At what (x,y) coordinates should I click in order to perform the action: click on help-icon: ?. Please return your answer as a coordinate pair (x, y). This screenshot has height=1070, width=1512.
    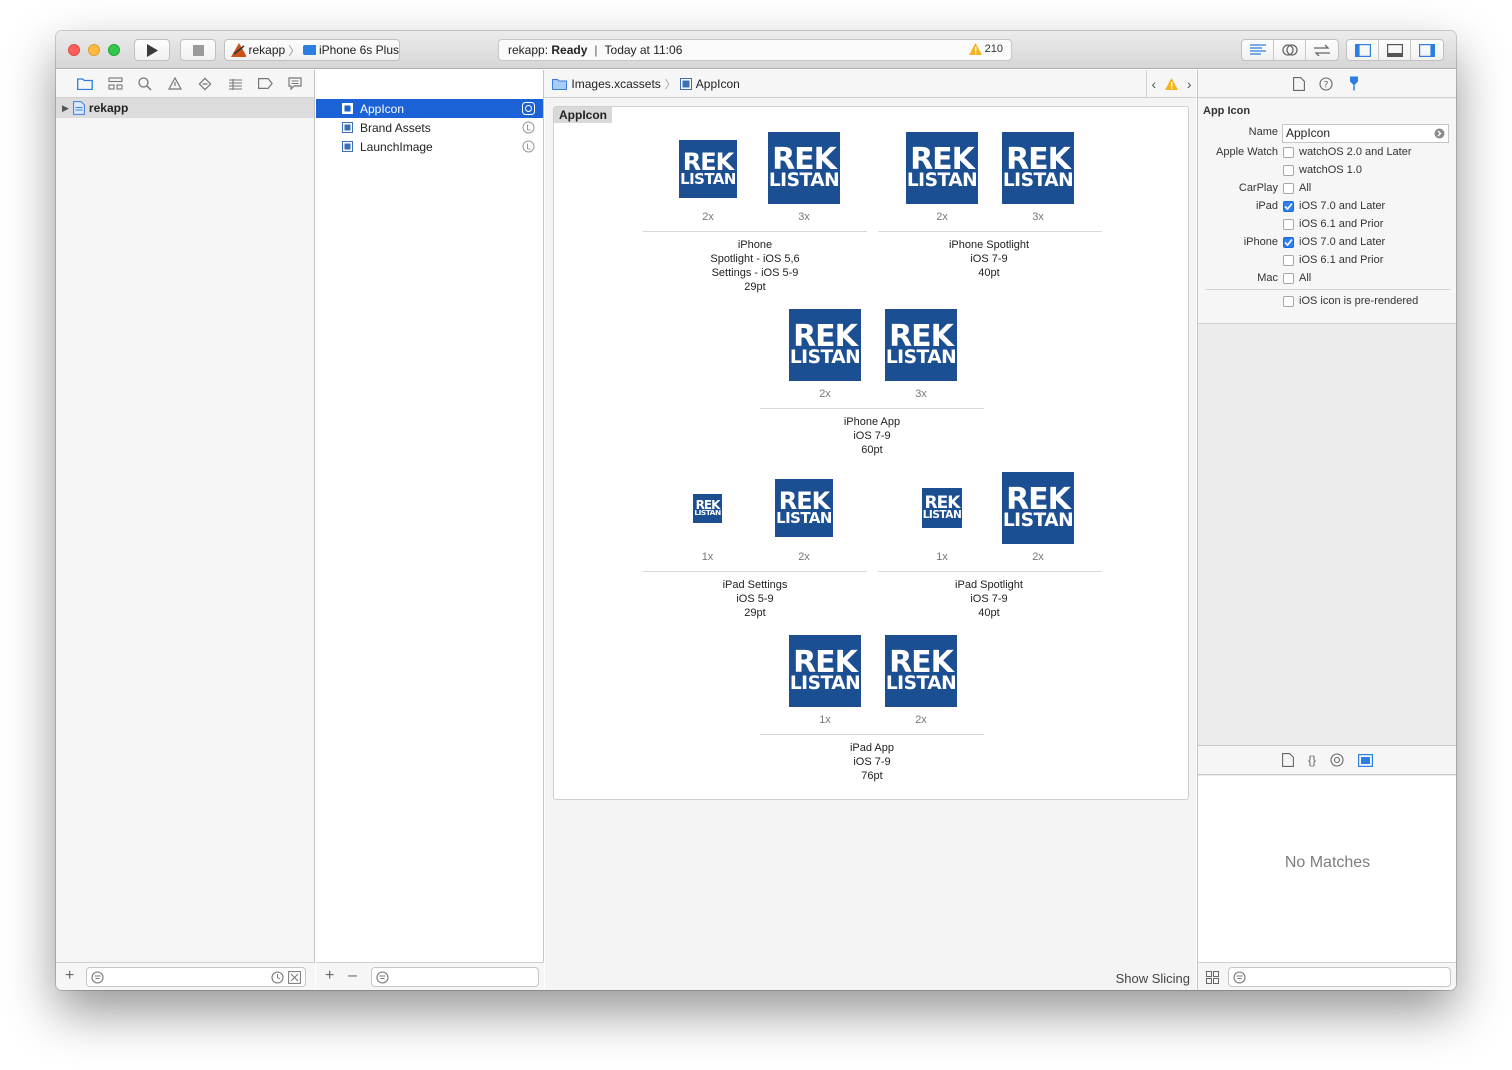
    Looking at the image, I should click on (1326, 83).